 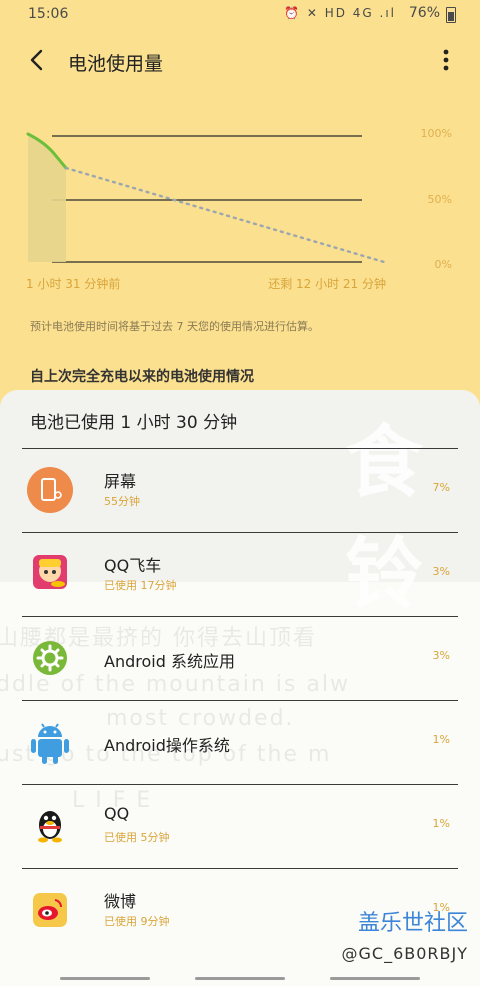 What do you see at coordinates (73, 284) in the screenshot?
I see `x-label-start: 1 小时 31 分钟前` at bounding box center [73, 284].